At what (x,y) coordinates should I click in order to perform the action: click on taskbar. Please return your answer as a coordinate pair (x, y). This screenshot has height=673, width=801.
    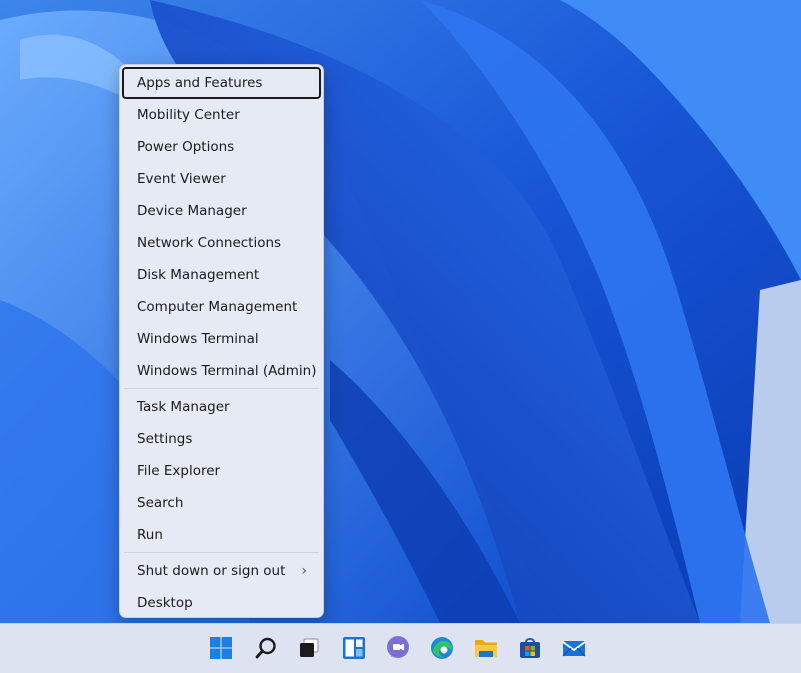
    Looking at the image, I should click on (400, 648).